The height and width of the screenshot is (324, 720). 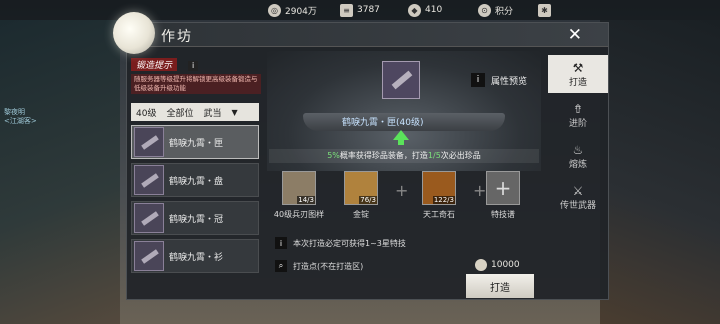 I want to click on coin-stack-icon: ◎, so click(x=274, y=10).